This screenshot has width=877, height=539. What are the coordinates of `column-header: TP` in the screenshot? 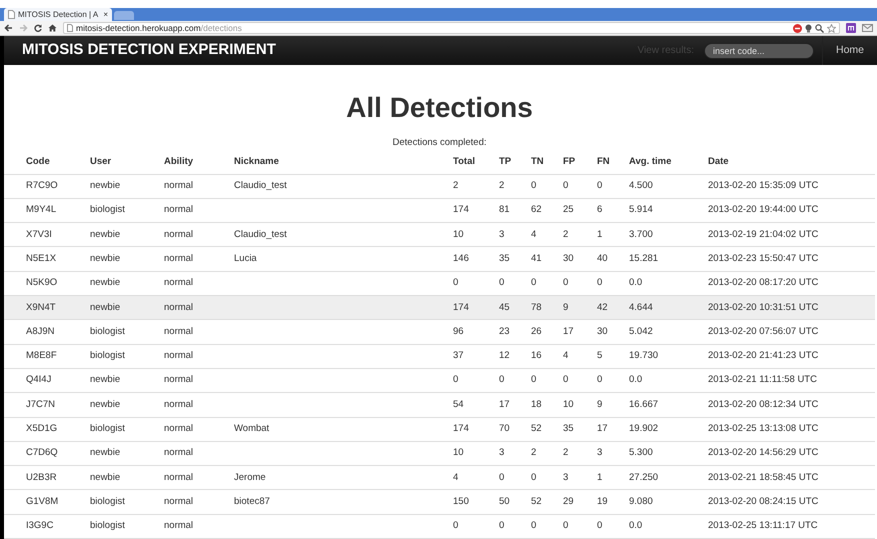 It's located at (505, 161).